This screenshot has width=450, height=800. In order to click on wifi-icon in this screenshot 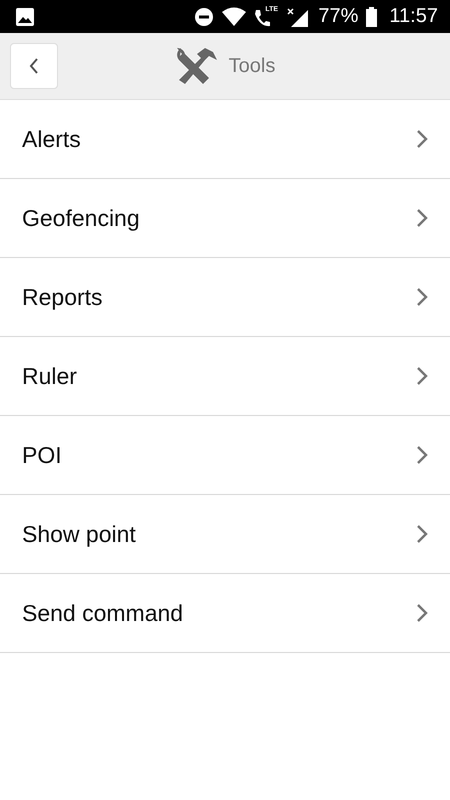, I will do `click(234, 16)`.